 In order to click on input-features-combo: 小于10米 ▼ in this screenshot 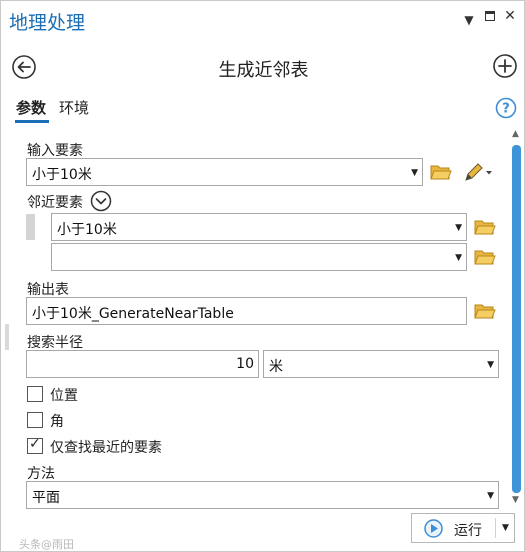, I will do `click(224, 172)`.